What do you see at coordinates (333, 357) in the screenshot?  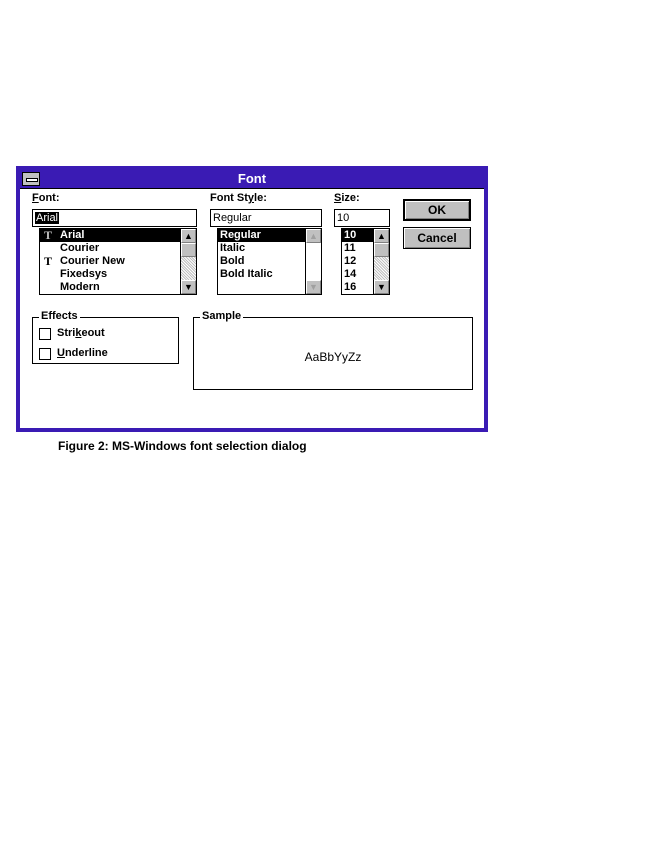 I see `sample-text: AaBbYyZz` at bounding box center [333, 357].